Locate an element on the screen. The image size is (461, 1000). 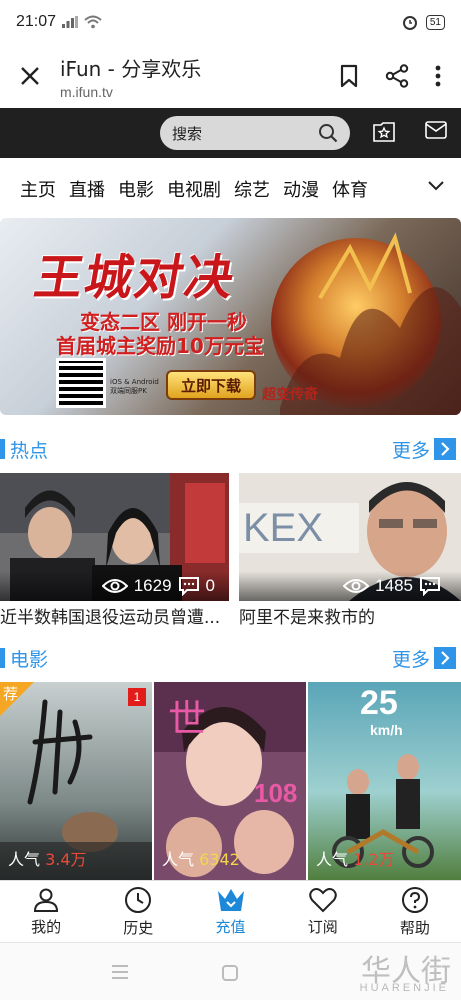
movie-card-3: 25 km/h 人气 1.2万 is located at coordinates (384, 782).